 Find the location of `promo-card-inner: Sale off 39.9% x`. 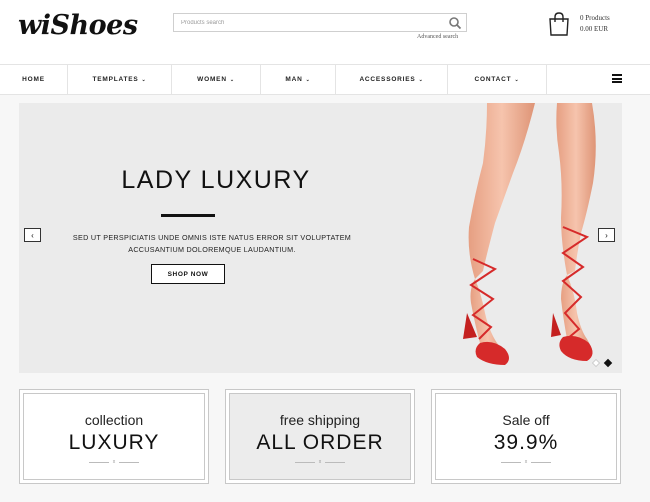

promo-card-inner: Sale off 39.9% x is located at coordinates (526, 436).